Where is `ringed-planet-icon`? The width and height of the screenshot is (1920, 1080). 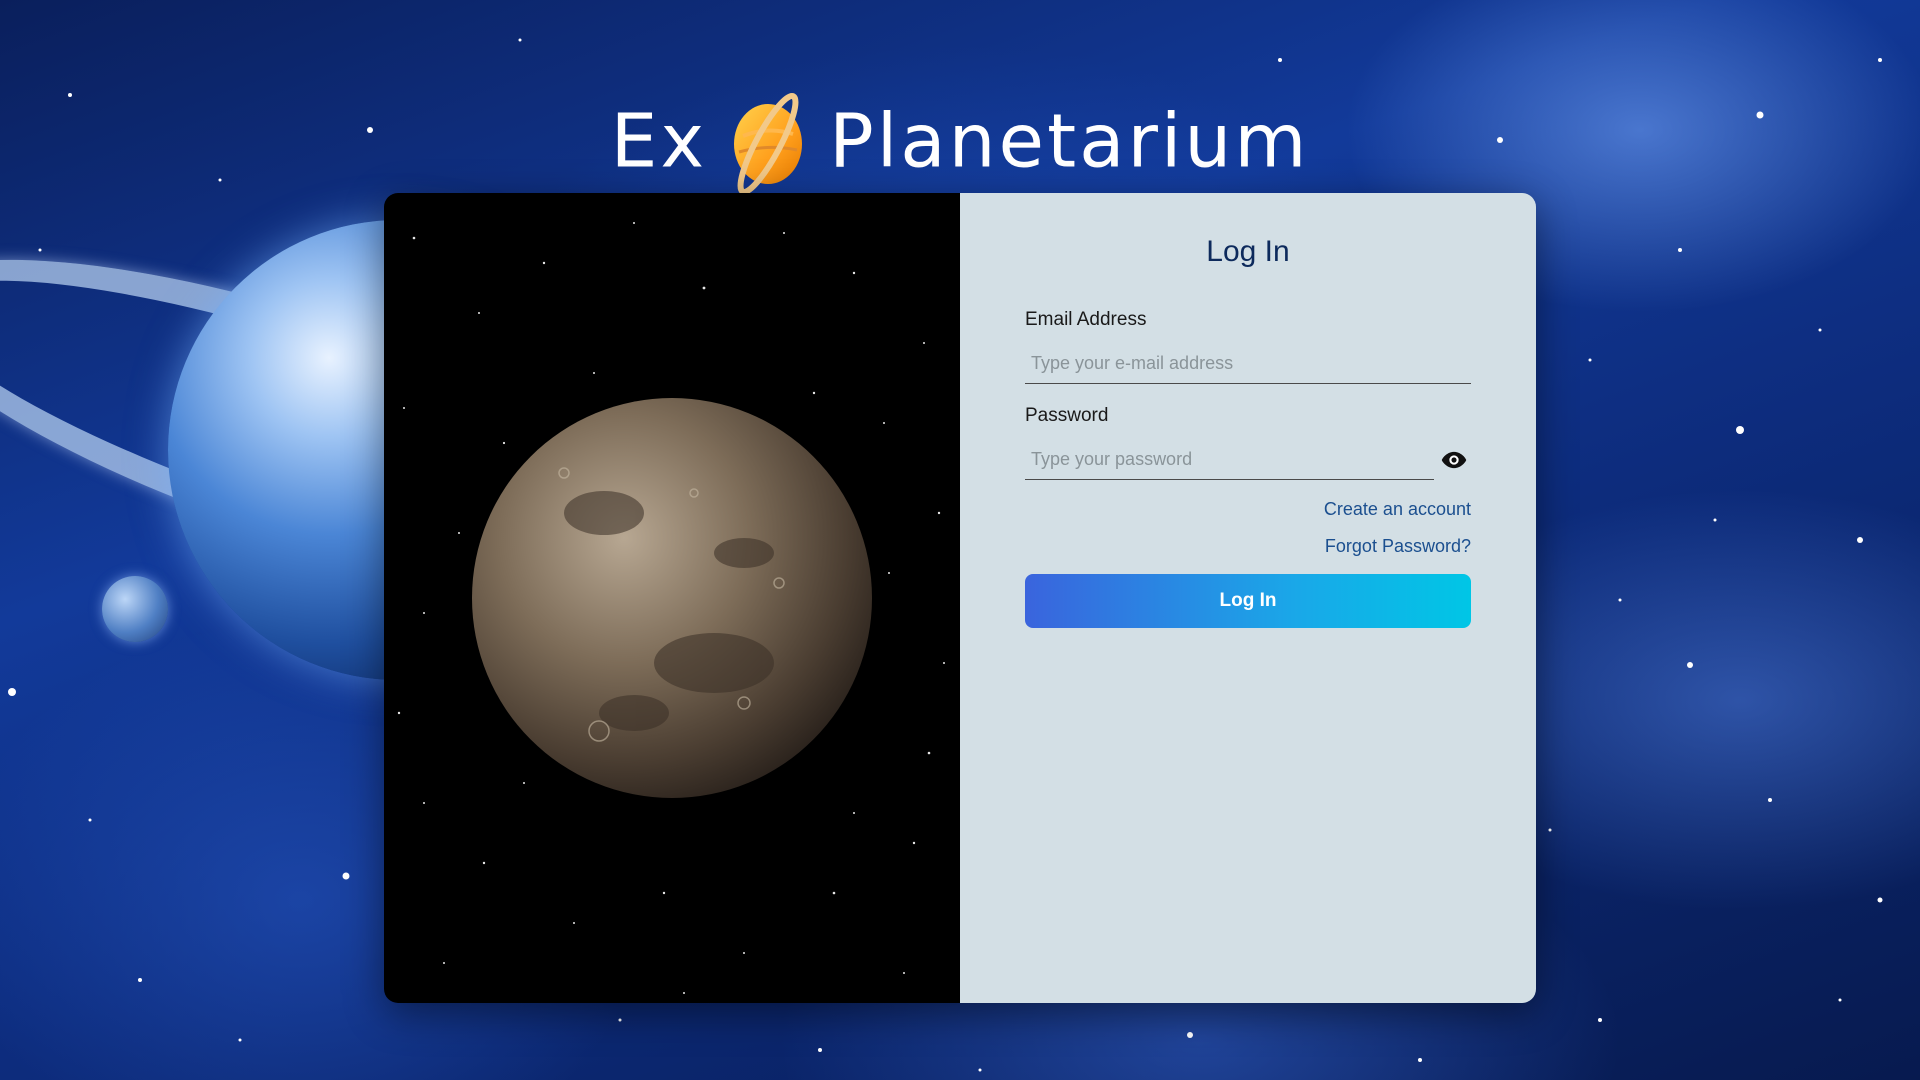 ringed-planet-icon is located at coordinates (768, 141).